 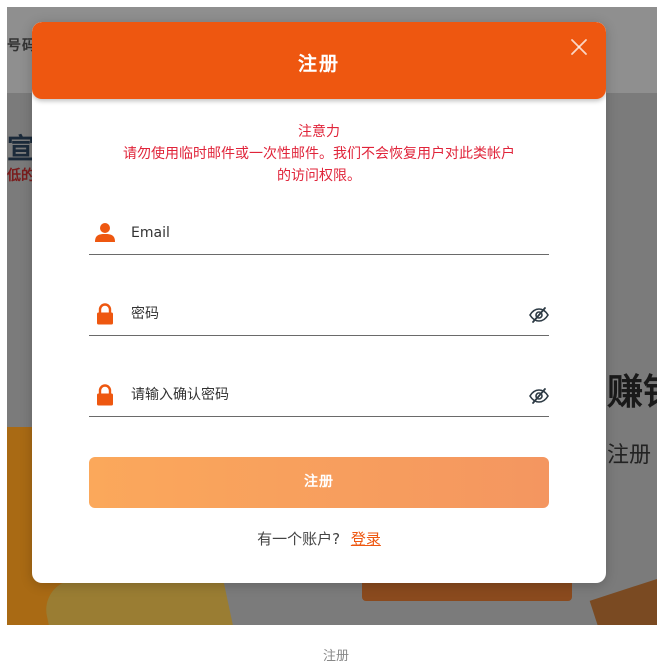 What do you see at coordinates (21, 148) in the screenshot?
I see `background-hero-title: 宣` at bounding box center [21, 148].